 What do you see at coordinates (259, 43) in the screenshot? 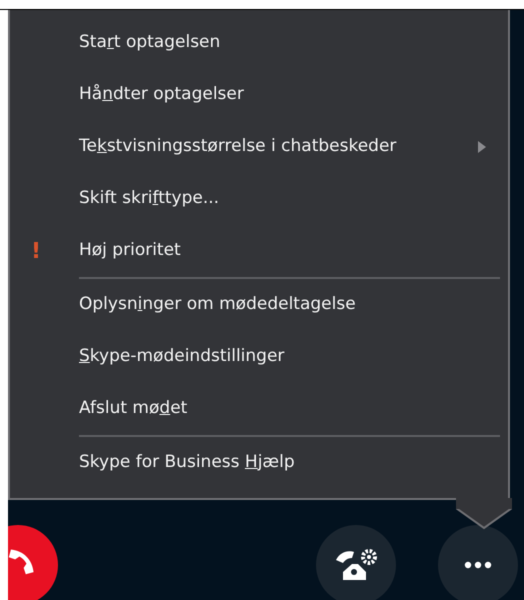
I see `menu-item: Start optagelsen` at bounding box center [259, 43].